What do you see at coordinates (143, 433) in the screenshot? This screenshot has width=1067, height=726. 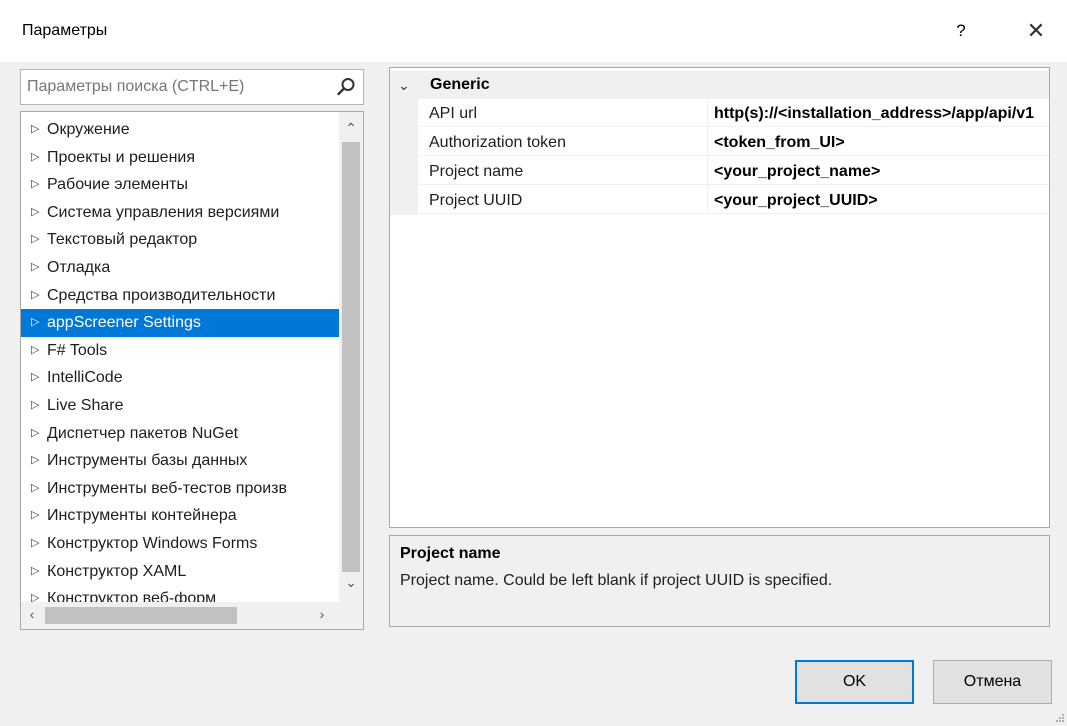 I see `tree-item-label: Диспетчер пакетов NuGet` at bounding box center [143, 433].